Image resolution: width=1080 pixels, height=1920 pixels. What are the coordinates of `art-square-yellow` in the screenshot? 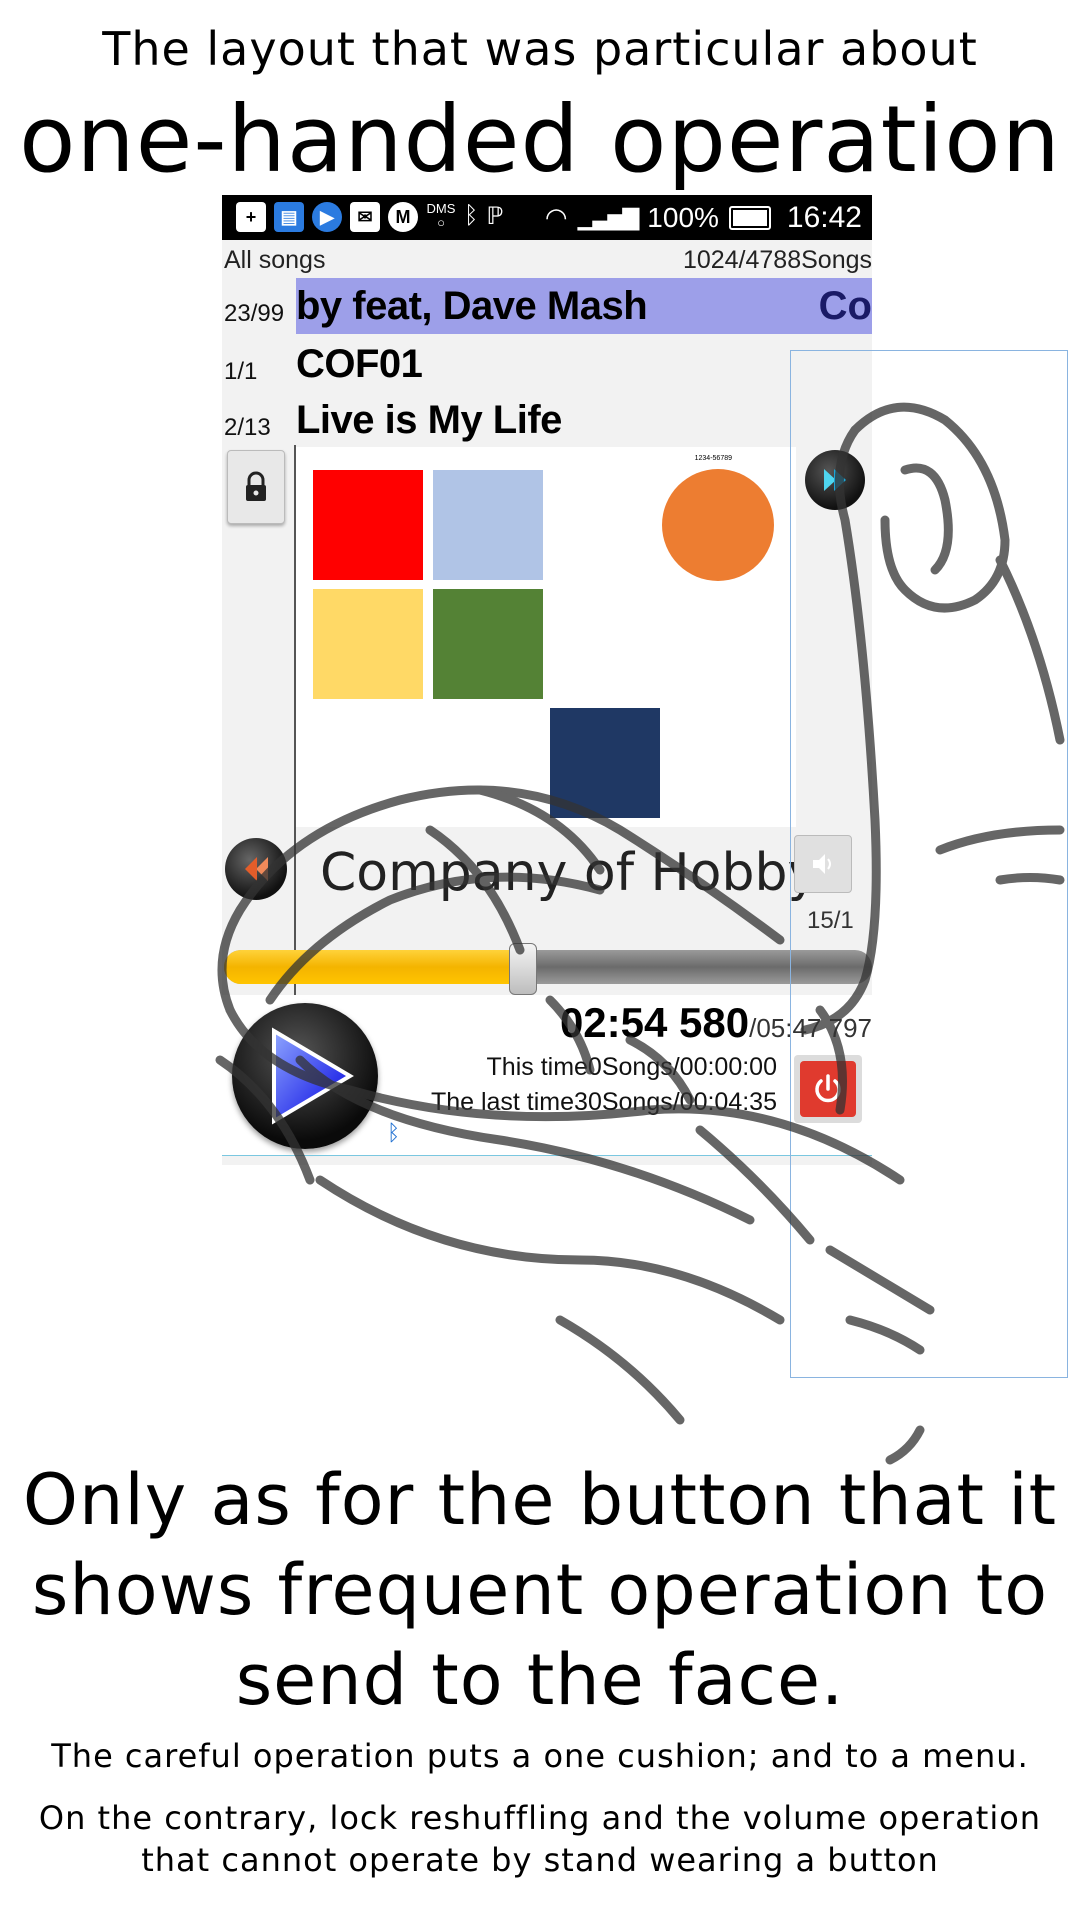 It's located at (368, 644).